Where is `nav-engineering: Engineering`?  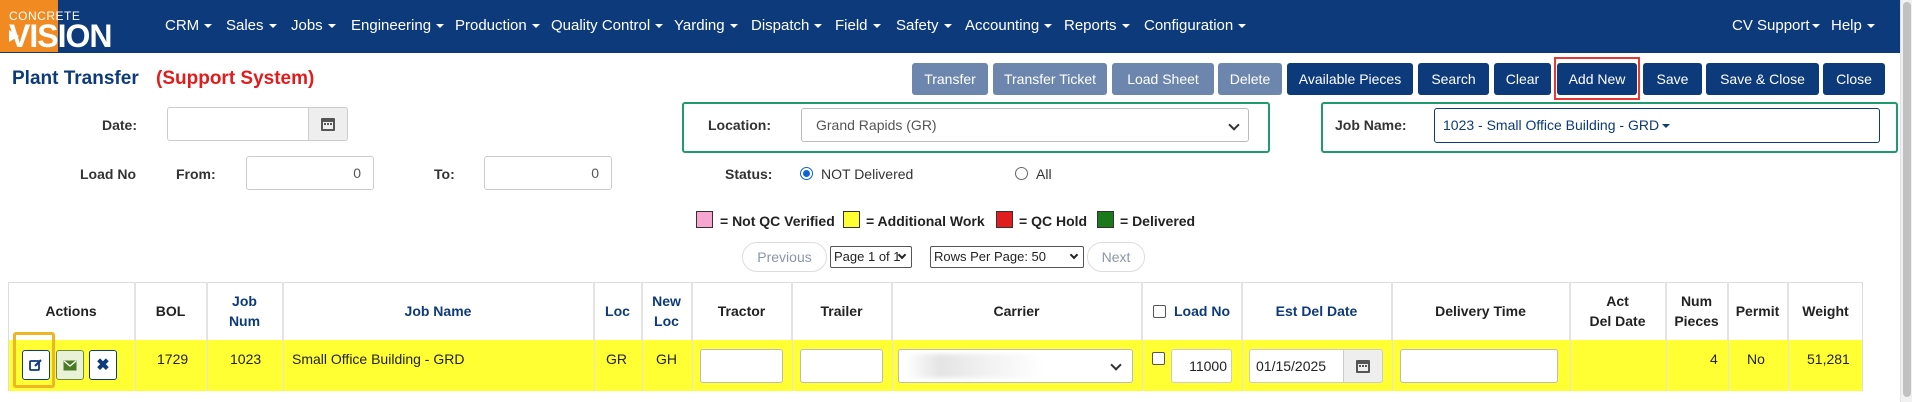
nav-engineering: Engineering is located at coordinates (398, 25).